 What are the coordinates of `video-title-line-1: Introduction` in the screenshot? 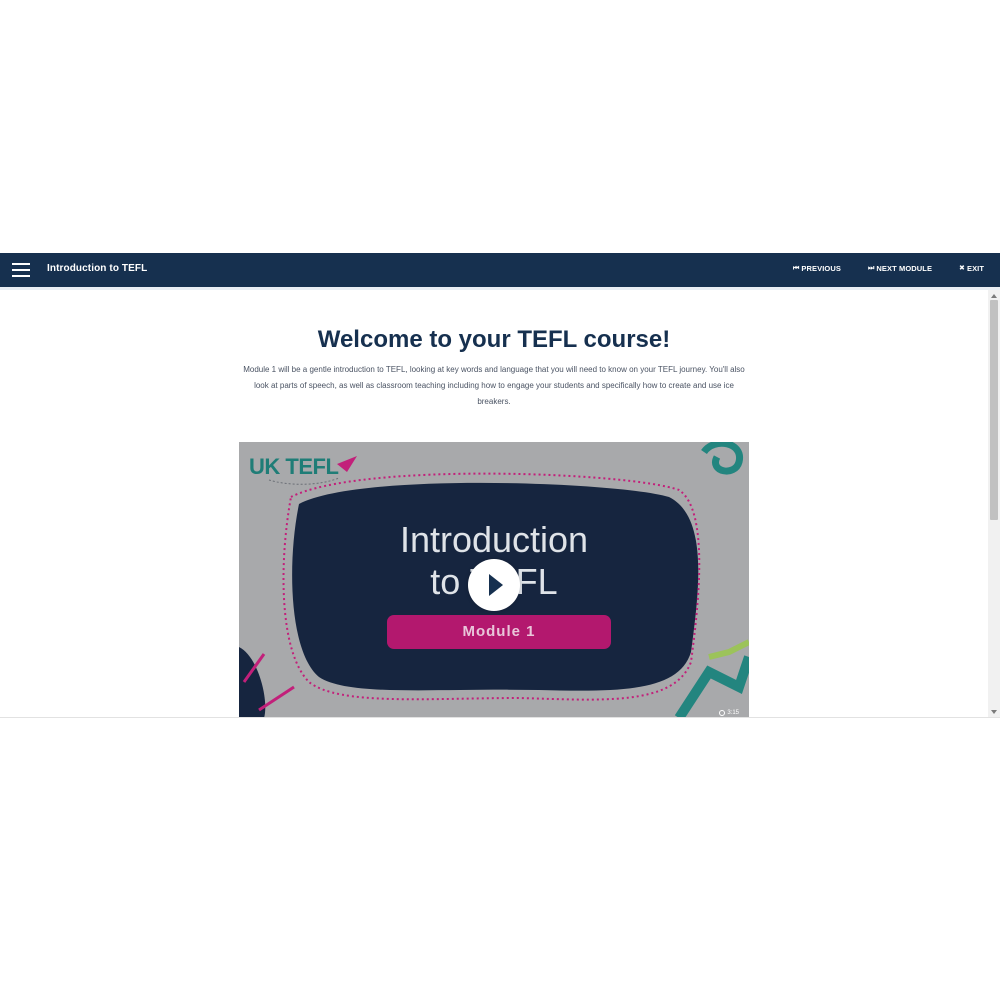 It's located at (494, 539).